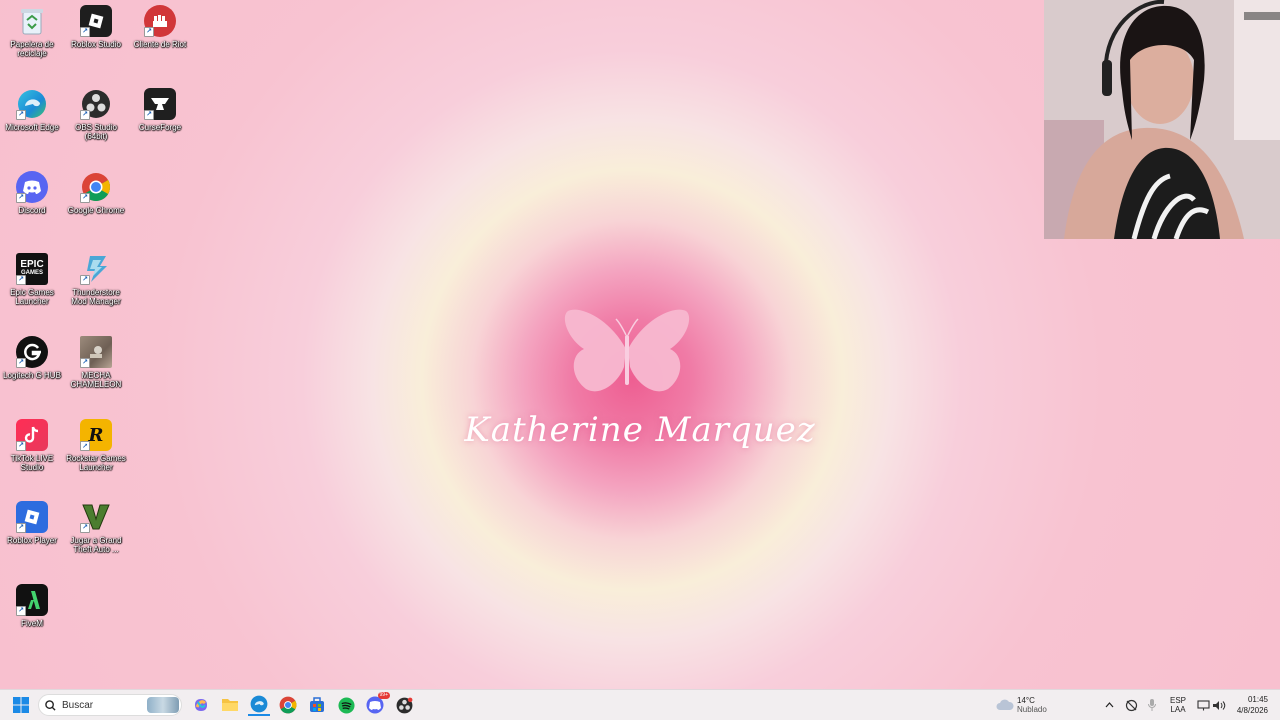 This screenshot has width=1280, height=720. What do you see at coordinates (96, 44) in the screenshot?
I see `desktop-icon-label: Roblox Studio` at bounding box center [96, 44].